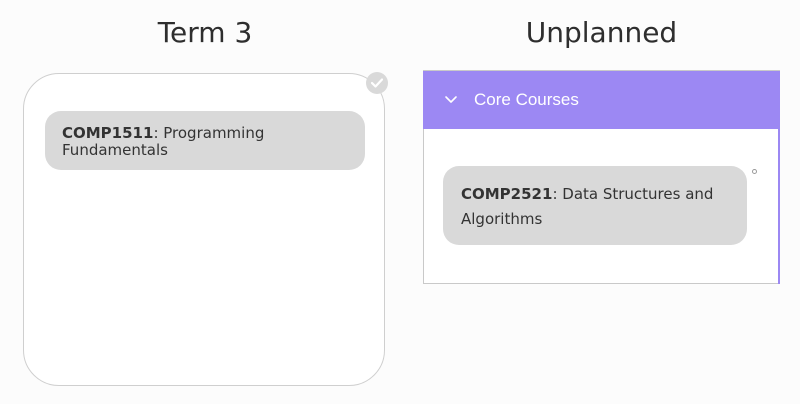 The width and height of the screenshot is (800, 404). I want to click on course-card-comp1511: COMP1511: Programming Fundamentals, so click(205, 140).